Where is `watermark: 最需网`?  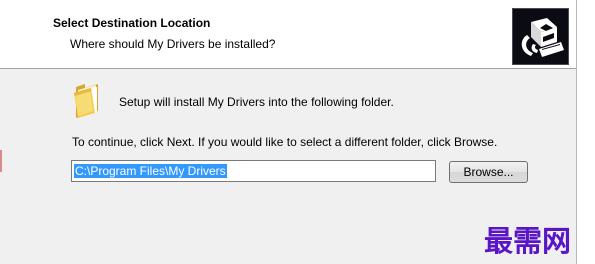 watermark: 最需网 is located at coordinates (528, 241).